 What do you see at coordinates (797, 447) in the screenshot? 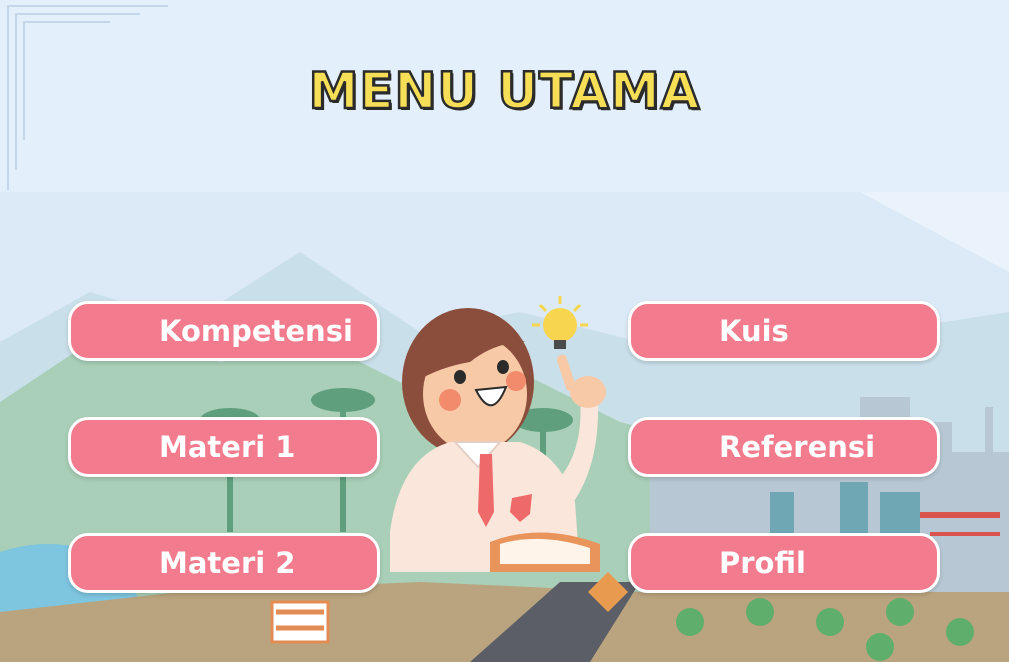
I see `referensi-label: Referensi` at bounding box center [797, 447].